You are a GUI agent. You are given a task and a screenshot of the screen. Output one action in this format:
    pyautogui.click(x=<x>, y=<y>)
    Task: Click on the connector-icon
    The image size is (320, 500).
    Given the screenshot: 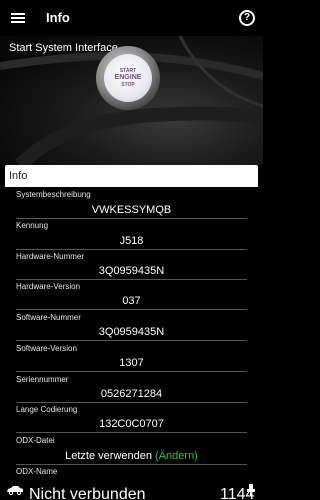 What is the action you would take?
    pyautogui.click(x=251, y=490)
    